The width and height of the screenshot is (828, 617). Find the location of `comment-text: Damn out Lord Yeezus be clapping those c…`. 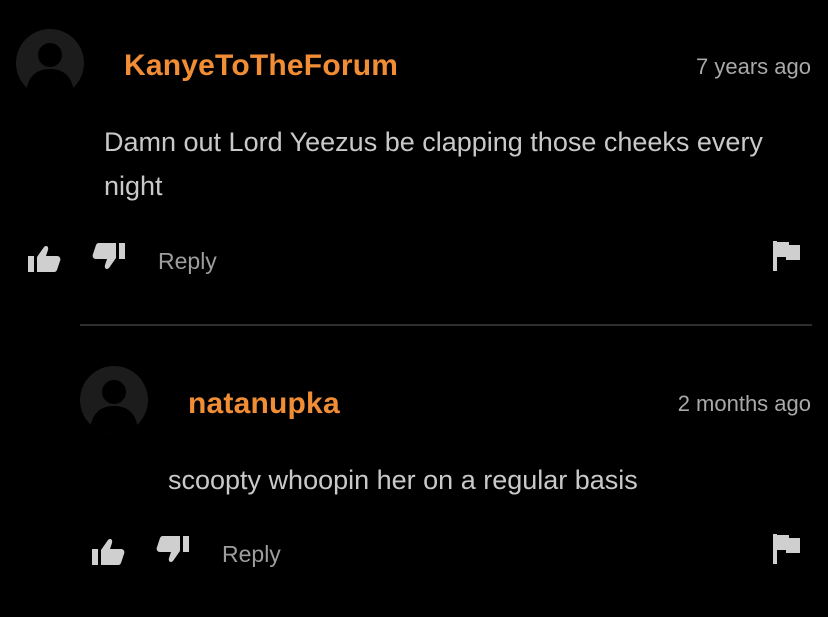

comment-text: Damn out Lord Yeezus be clapping those c… is located at coordinates (433, 164).